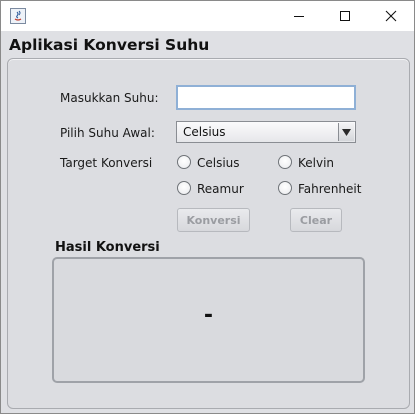  I want to click on minimize-button, so click(299, 16).